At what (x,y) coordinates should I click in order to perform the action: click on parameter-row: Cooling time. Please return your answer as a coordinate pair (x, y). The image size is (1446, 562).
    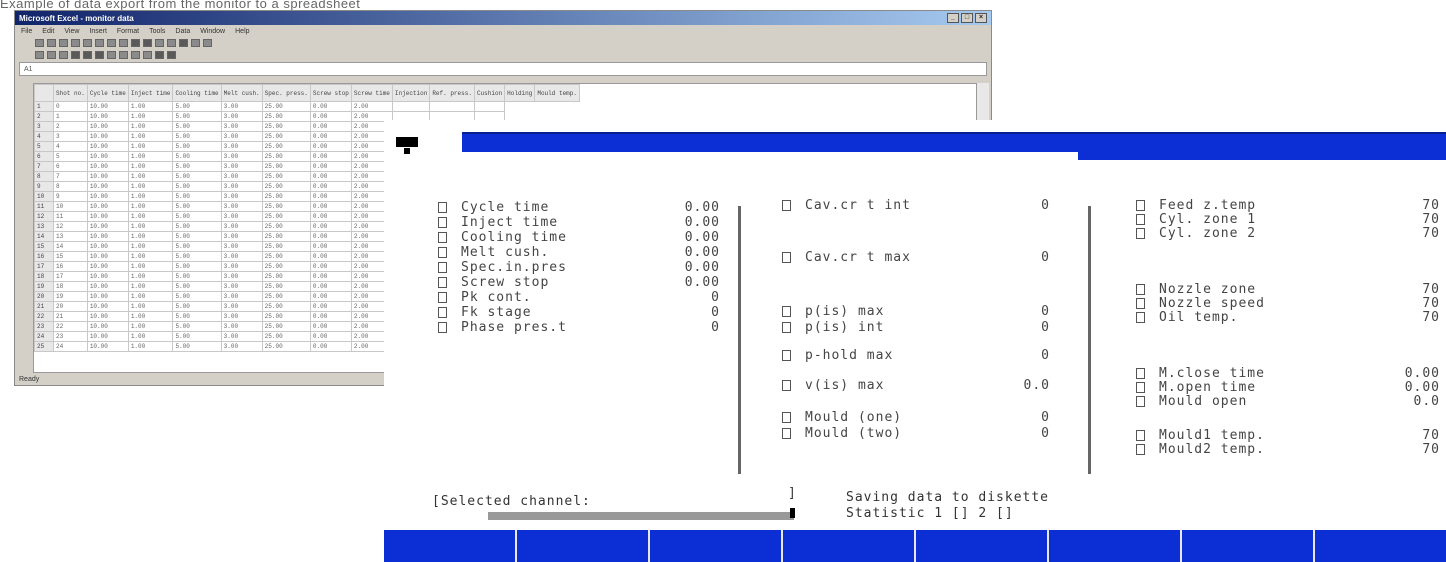
    Looking at the image, I should click on (502, 237).